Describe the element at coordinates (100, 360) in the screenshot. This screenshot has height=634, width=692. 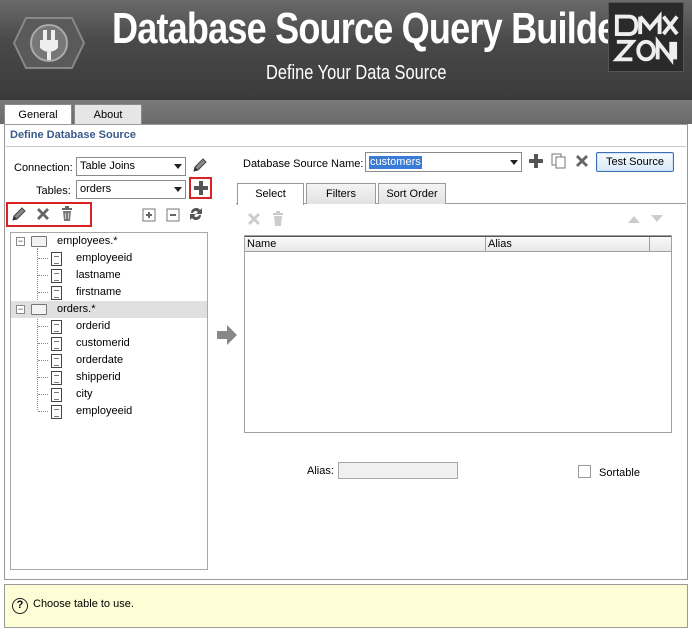
I see `field-label: orderdate` at that location.